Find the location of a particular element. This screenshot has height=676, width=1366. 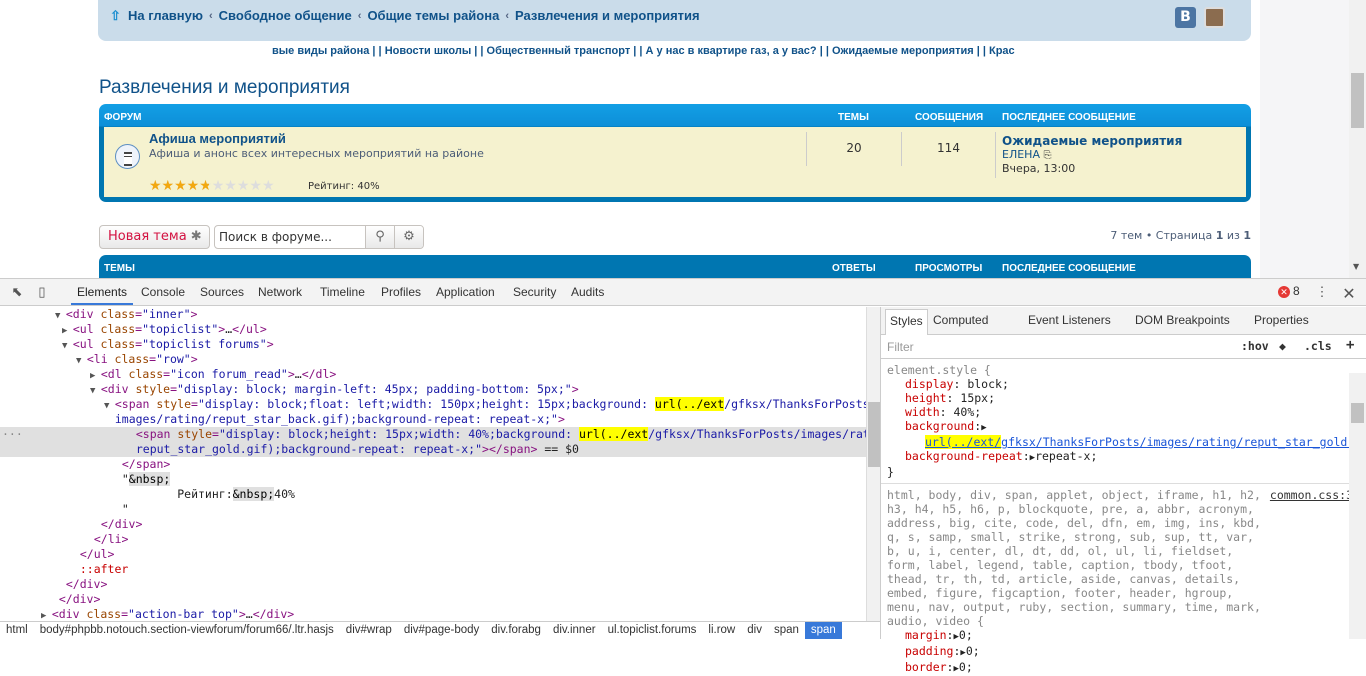

dom-breadcrumb-item: li.row is located at coordinates (721, 630).